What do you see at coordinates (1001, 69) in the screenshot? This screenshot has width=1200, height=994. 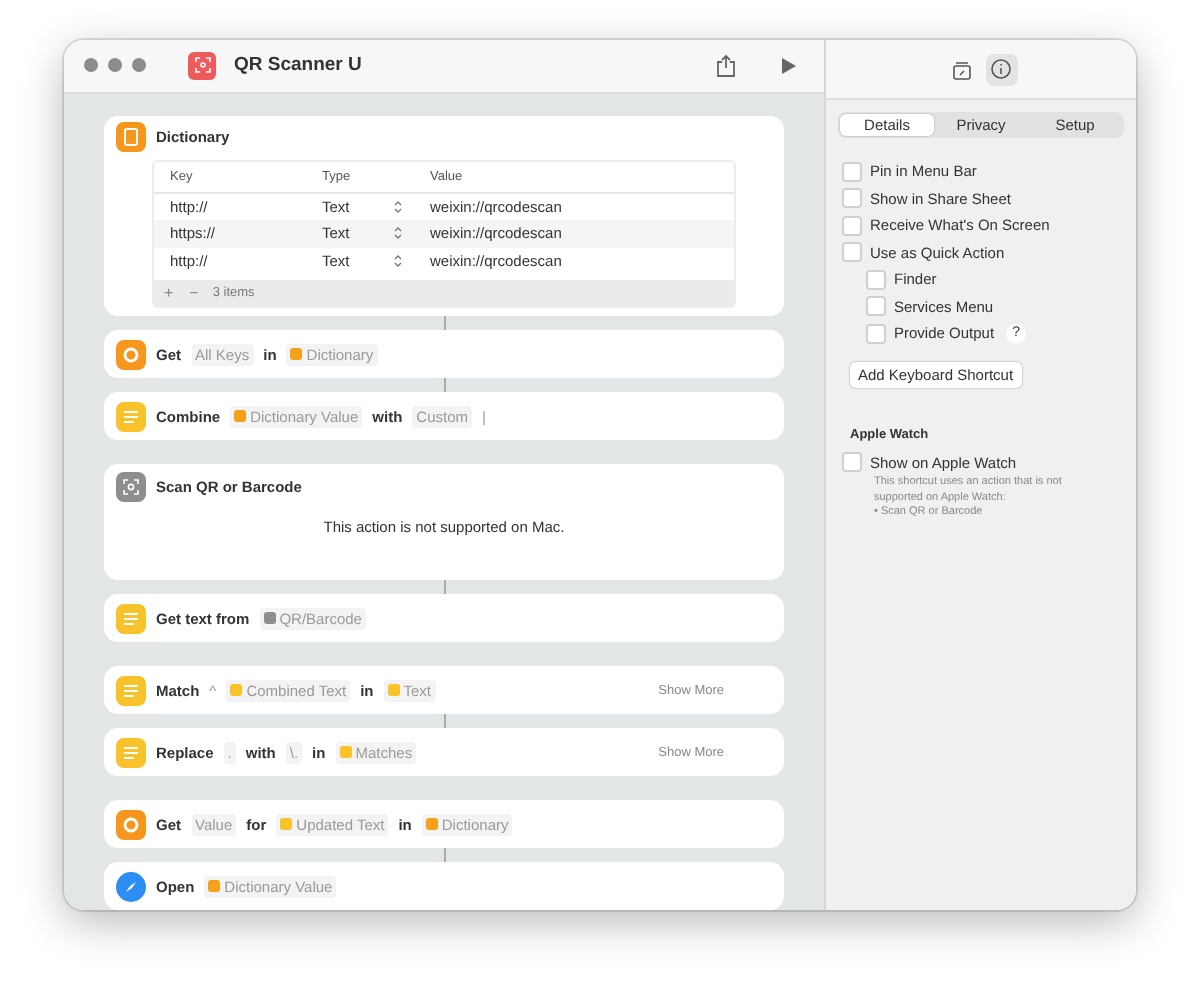 I see `info-icon` at bounding box center [1001, 69].